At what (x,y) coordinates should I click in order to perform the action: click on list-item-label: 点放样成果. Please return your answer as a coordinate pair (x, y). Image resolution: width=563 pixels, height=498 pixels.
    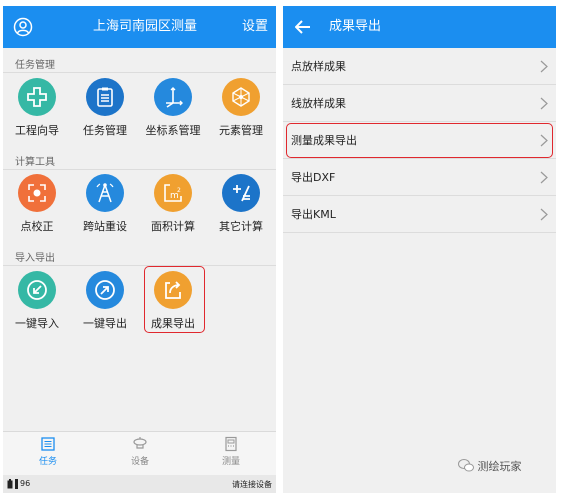
    Looking at the image, I should click on (318, 66).